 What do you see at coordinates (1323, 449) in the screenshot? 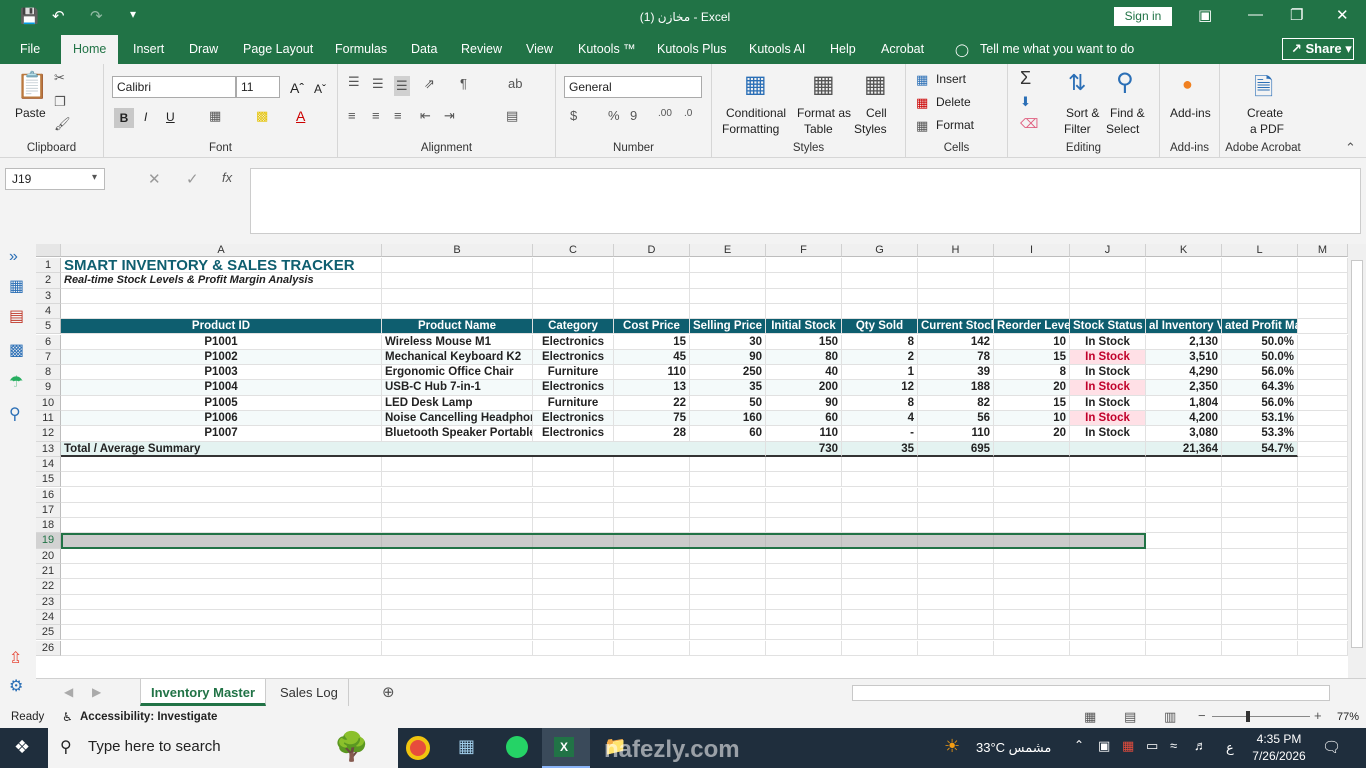
I see `cell-m13` at bounding box center [1323, 449].